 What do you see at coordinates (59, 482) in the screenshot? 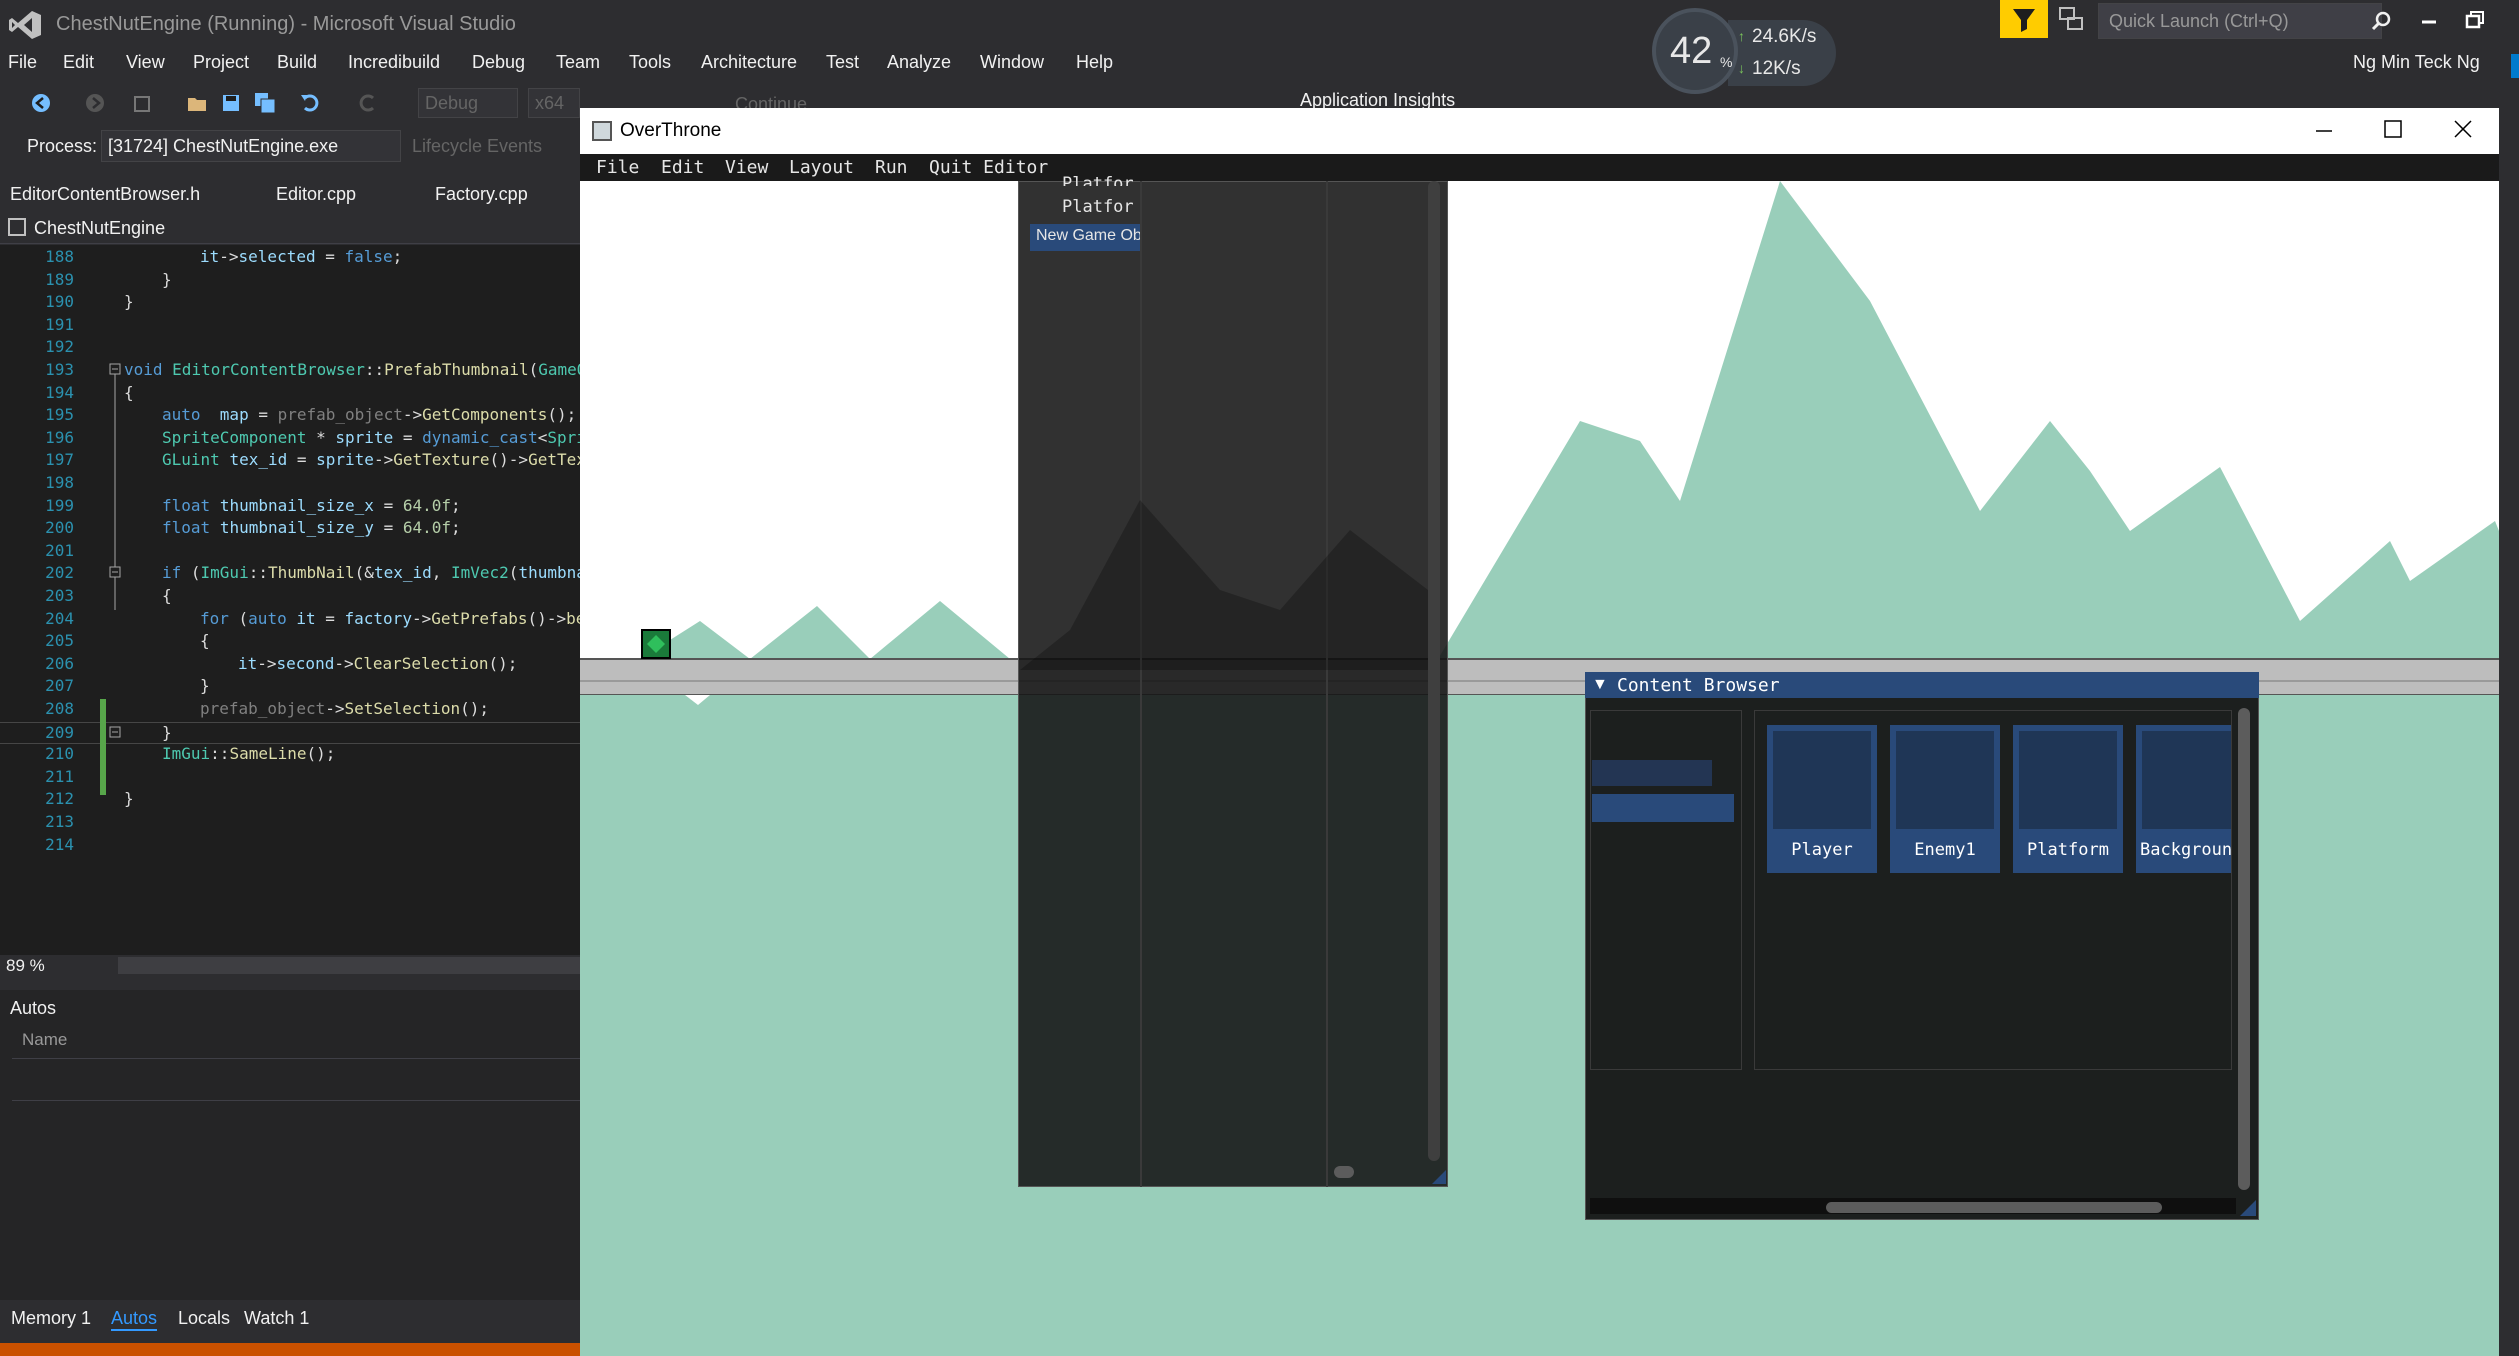
I see `code-line: 198` at bounding box center [59, 482].